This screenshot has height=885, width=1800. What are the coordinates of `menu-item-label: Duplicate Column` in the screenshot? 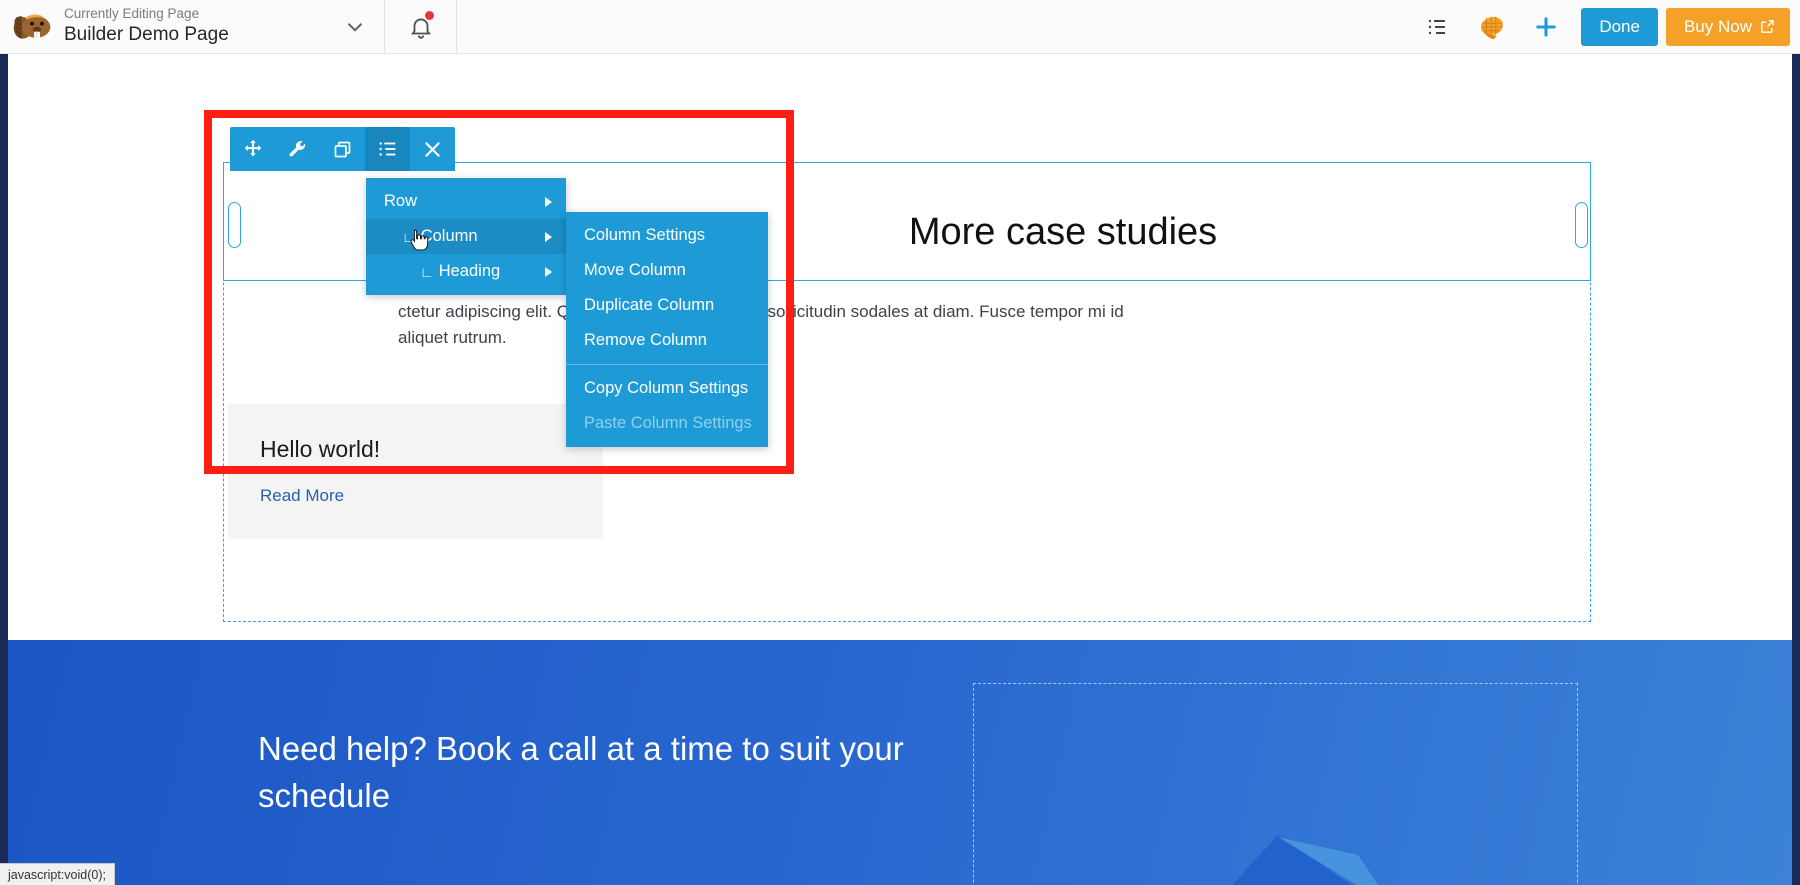 It's located at (649, 305).